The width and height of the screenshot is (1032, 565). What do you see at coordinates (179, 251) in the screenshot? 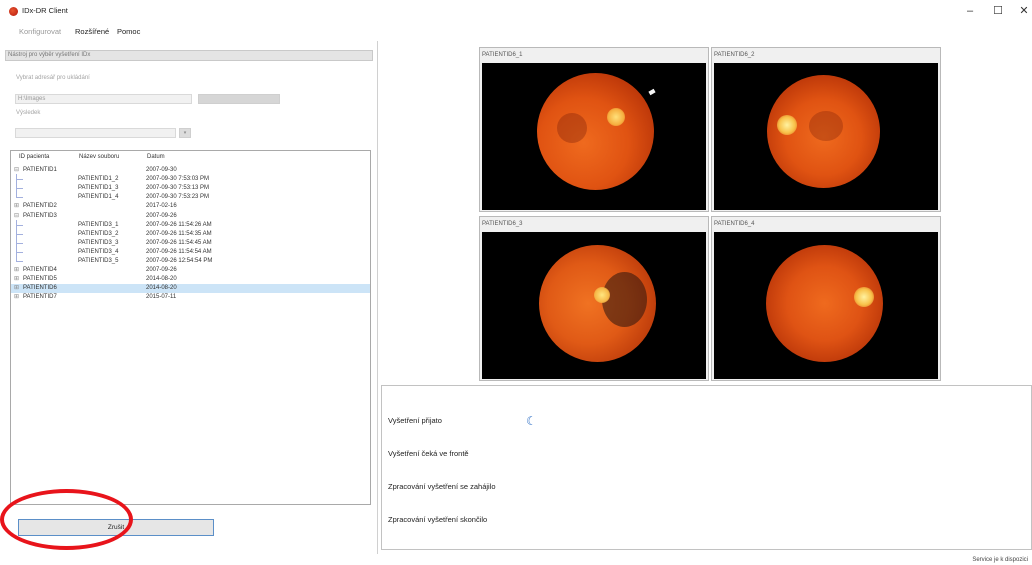
I see `tree-cell-date: 2007-09-26 11:54:54 AM` at bounding box center [179, 251].